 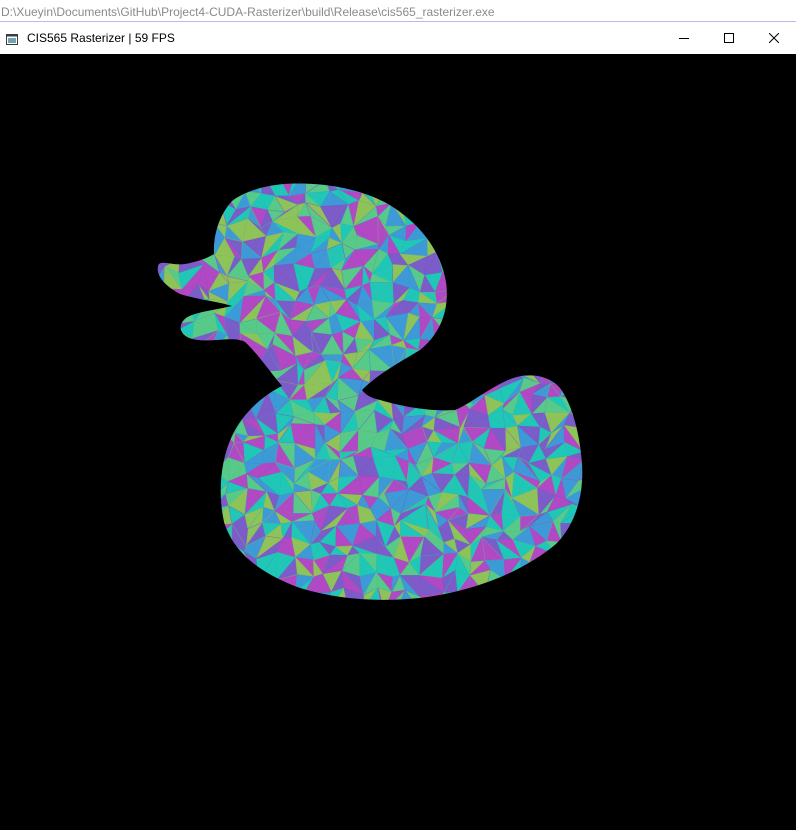 What do you see at coordinates (728, 38) in the screenshot?
I see `maximize-button` at bounding box center [728, 38].